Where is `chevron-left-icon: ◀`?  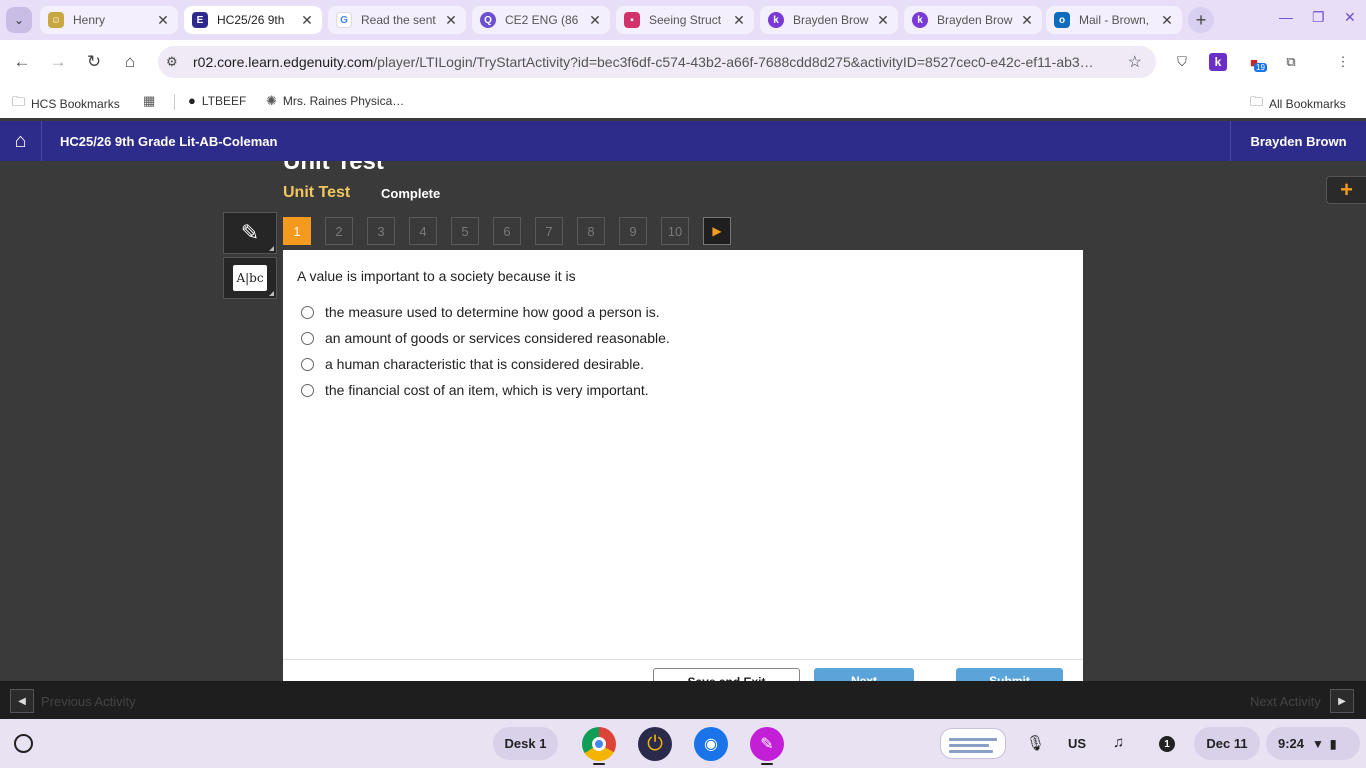
chevron-left-icon: ◀ is located at coordinates (22, 701).